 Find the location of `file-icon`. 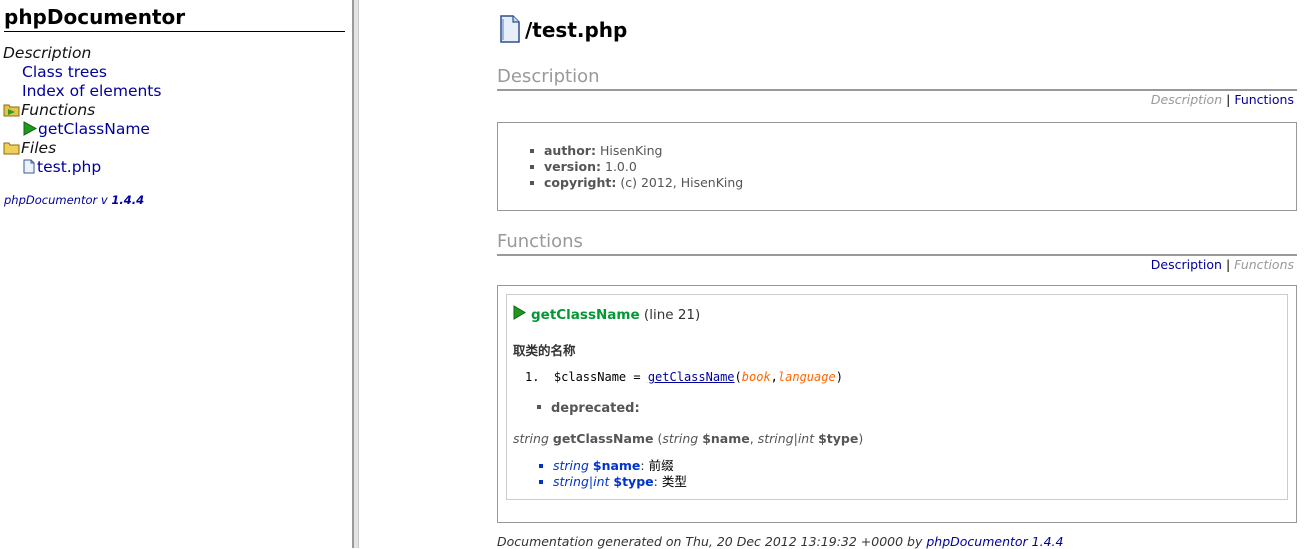

file-icon is located at coordinates (29, 169).